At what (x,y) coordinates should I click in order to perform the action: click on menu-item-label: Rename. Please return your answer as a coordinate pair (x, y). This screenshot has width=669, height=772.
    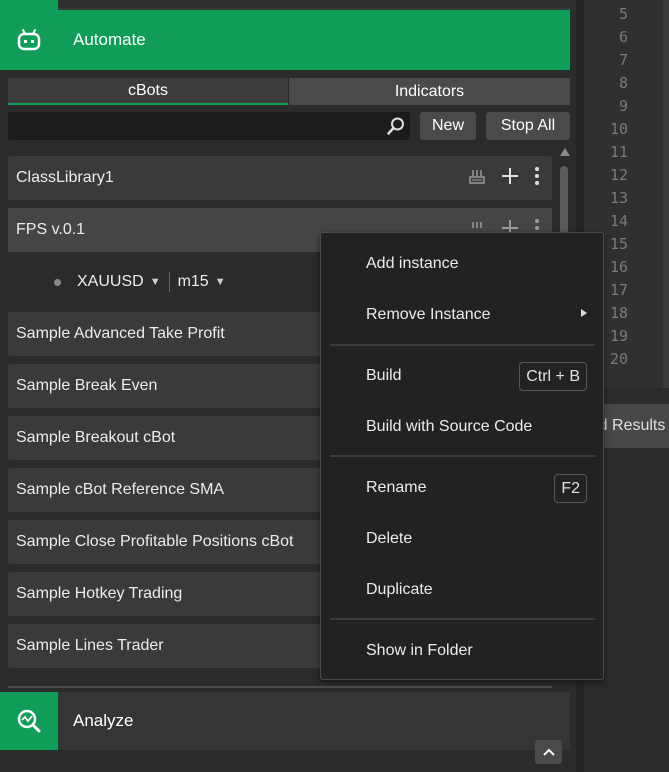
    Looking at the image, I should click on (396, 487).